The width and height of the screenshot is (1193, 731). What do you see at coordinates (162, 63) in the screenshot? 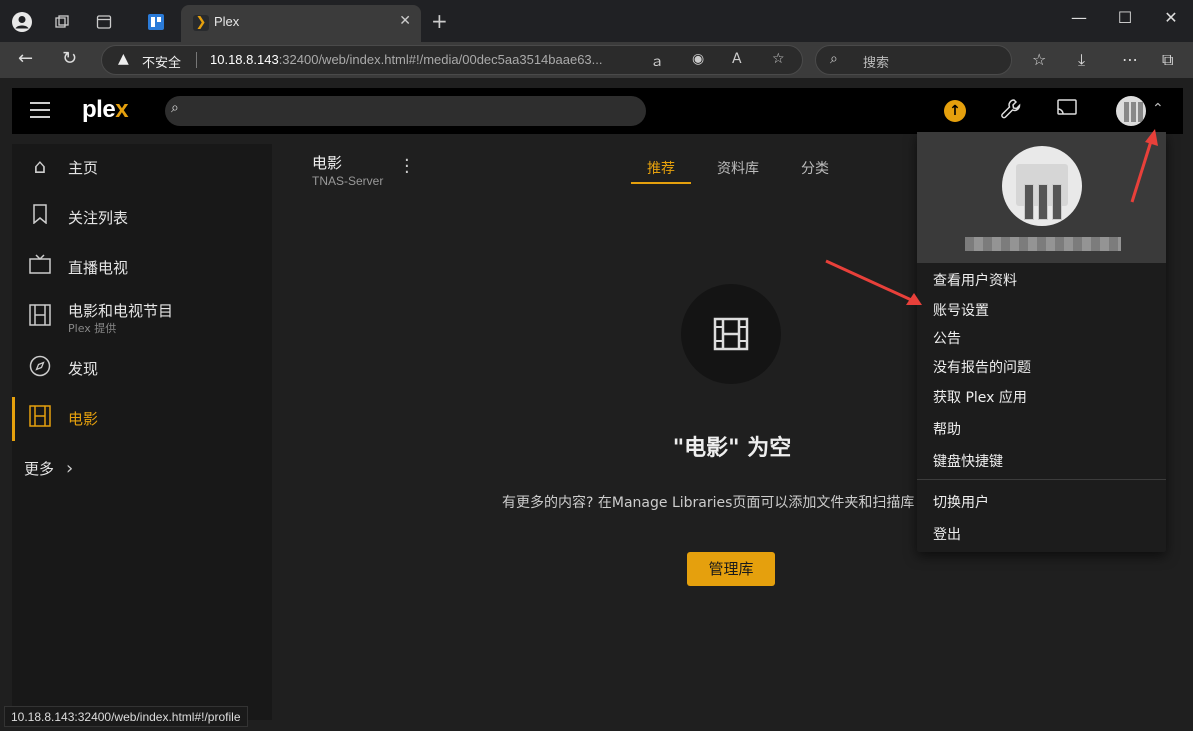
I see `insecure-label: 不安全` at bounding box center [162, 63].